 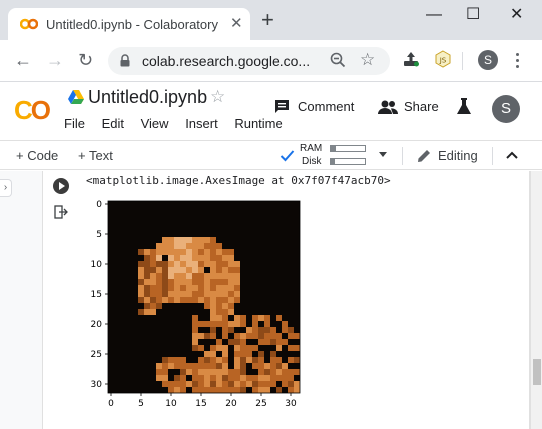 I want to click on user-avatar: S, so click(x=506, y=109).